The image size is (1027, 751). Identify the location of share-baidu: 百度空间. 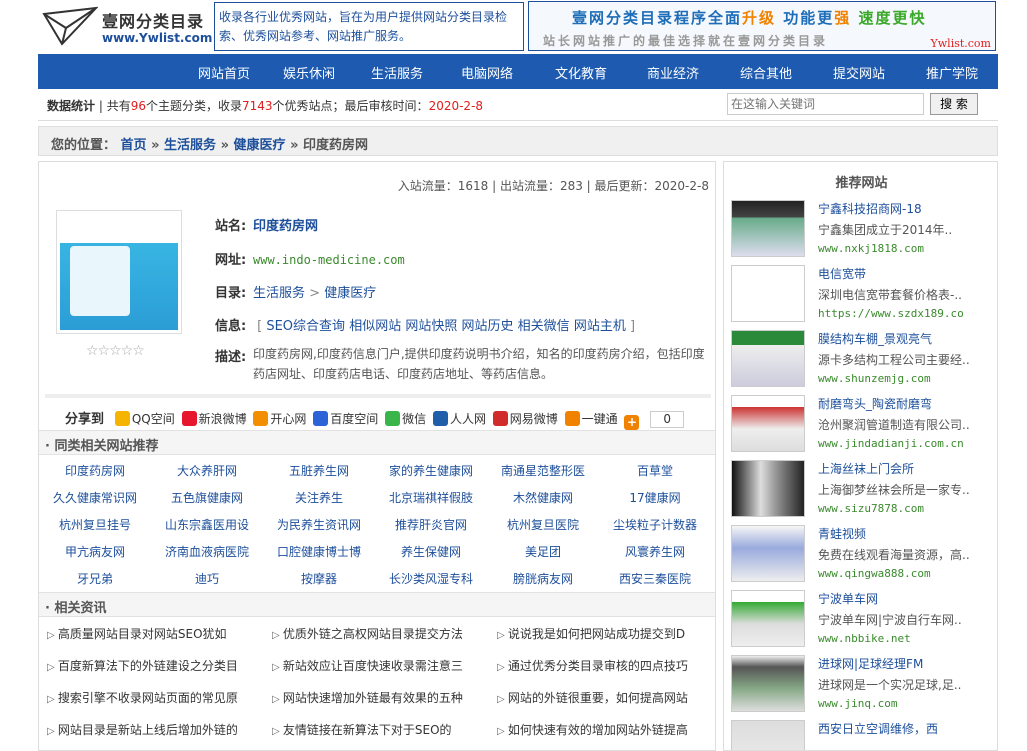
(354, 419).